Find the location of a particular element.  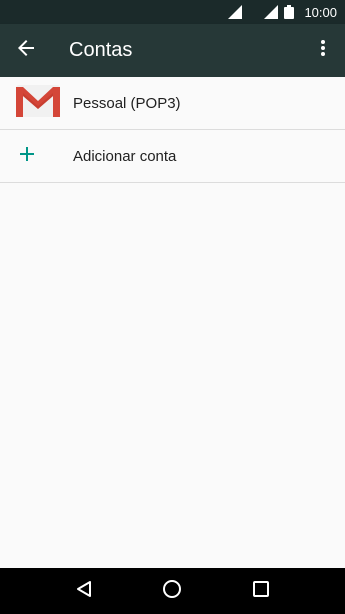

nav-recents-button is located at coordinates (261, 591).